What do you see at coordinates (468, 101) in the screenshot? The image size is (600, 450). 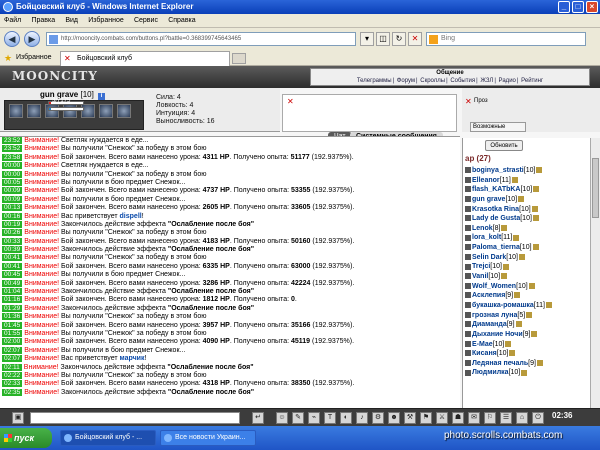 I see `right-frame-close-icon: ✕` at bounding box center [468, 101].